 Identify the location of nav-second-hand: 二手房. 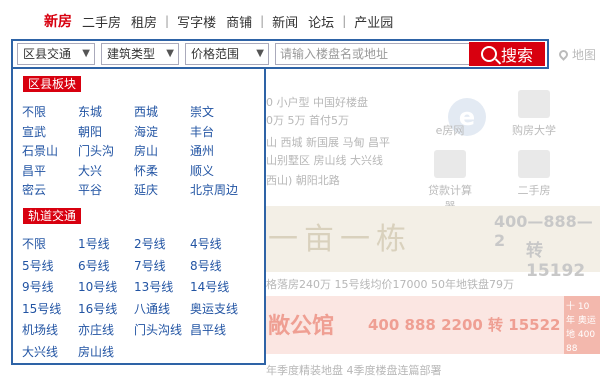
(101, 21).